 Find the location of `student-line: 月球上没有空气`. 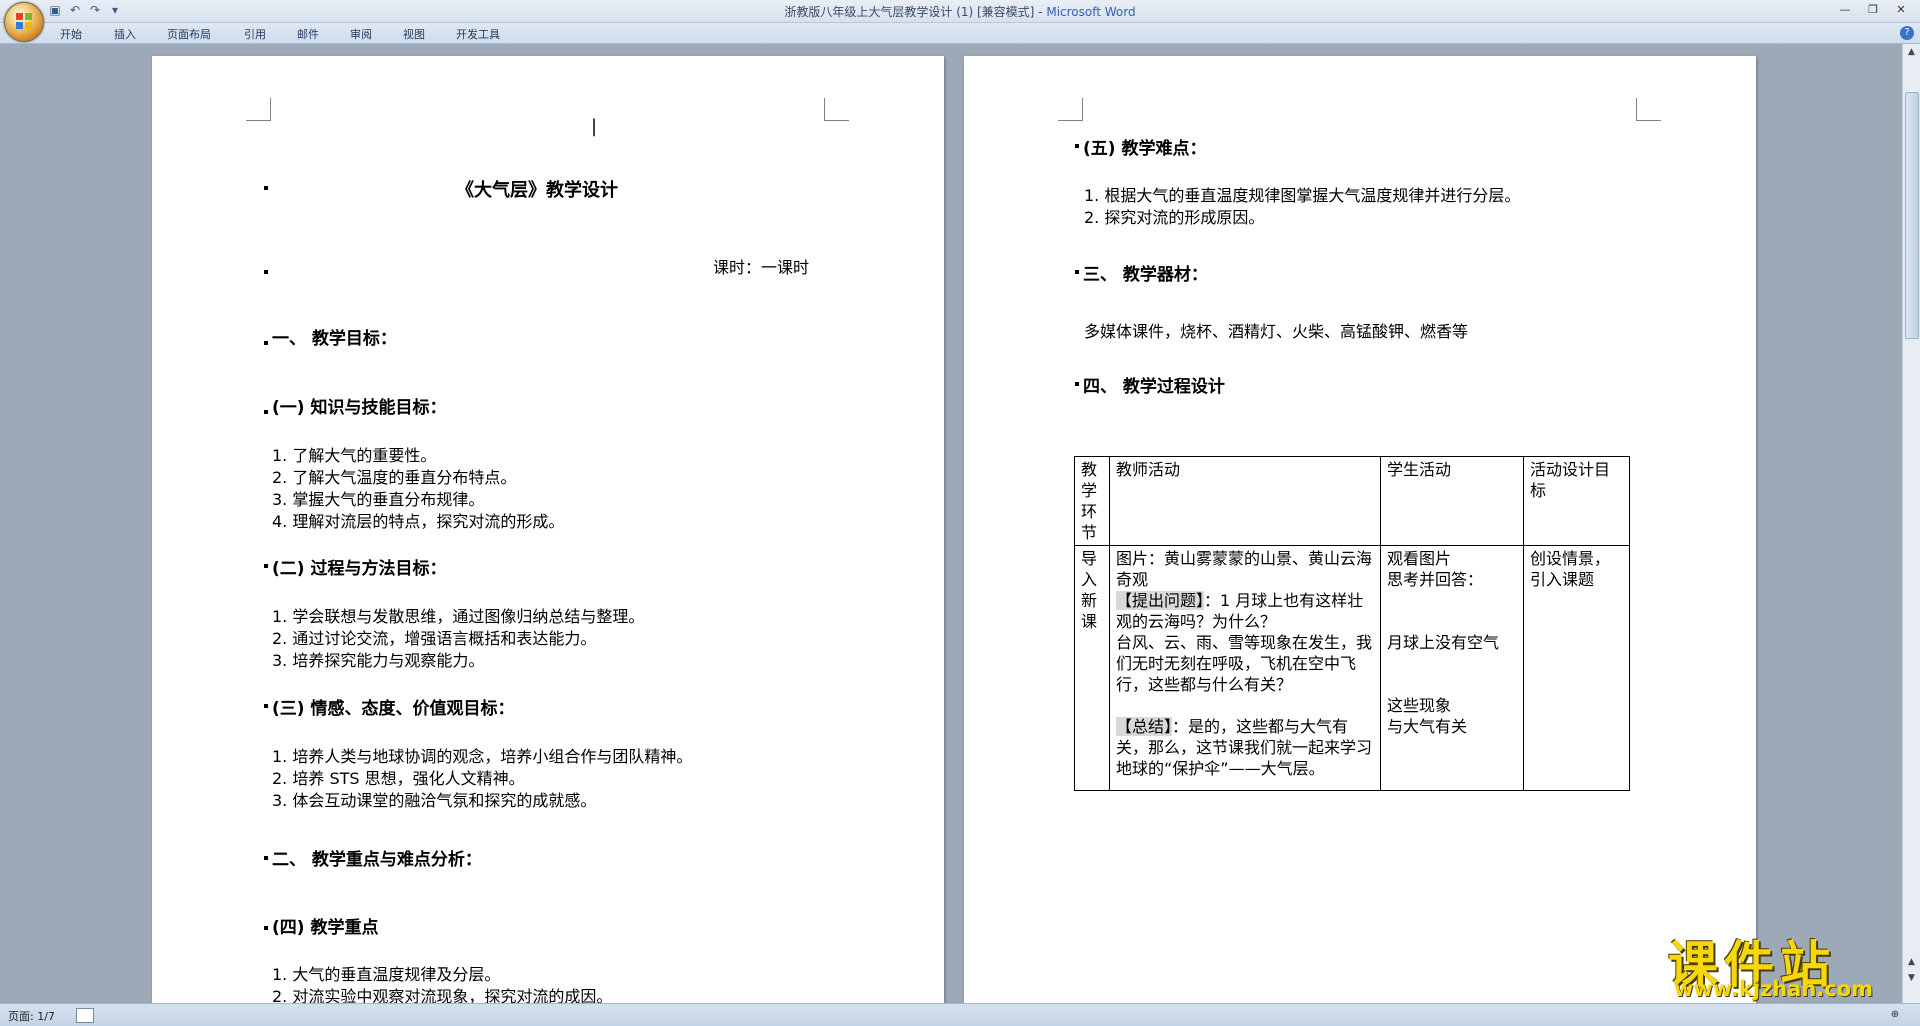

student-line: 月球上没有空气 is located at coordinates (1443, 642).